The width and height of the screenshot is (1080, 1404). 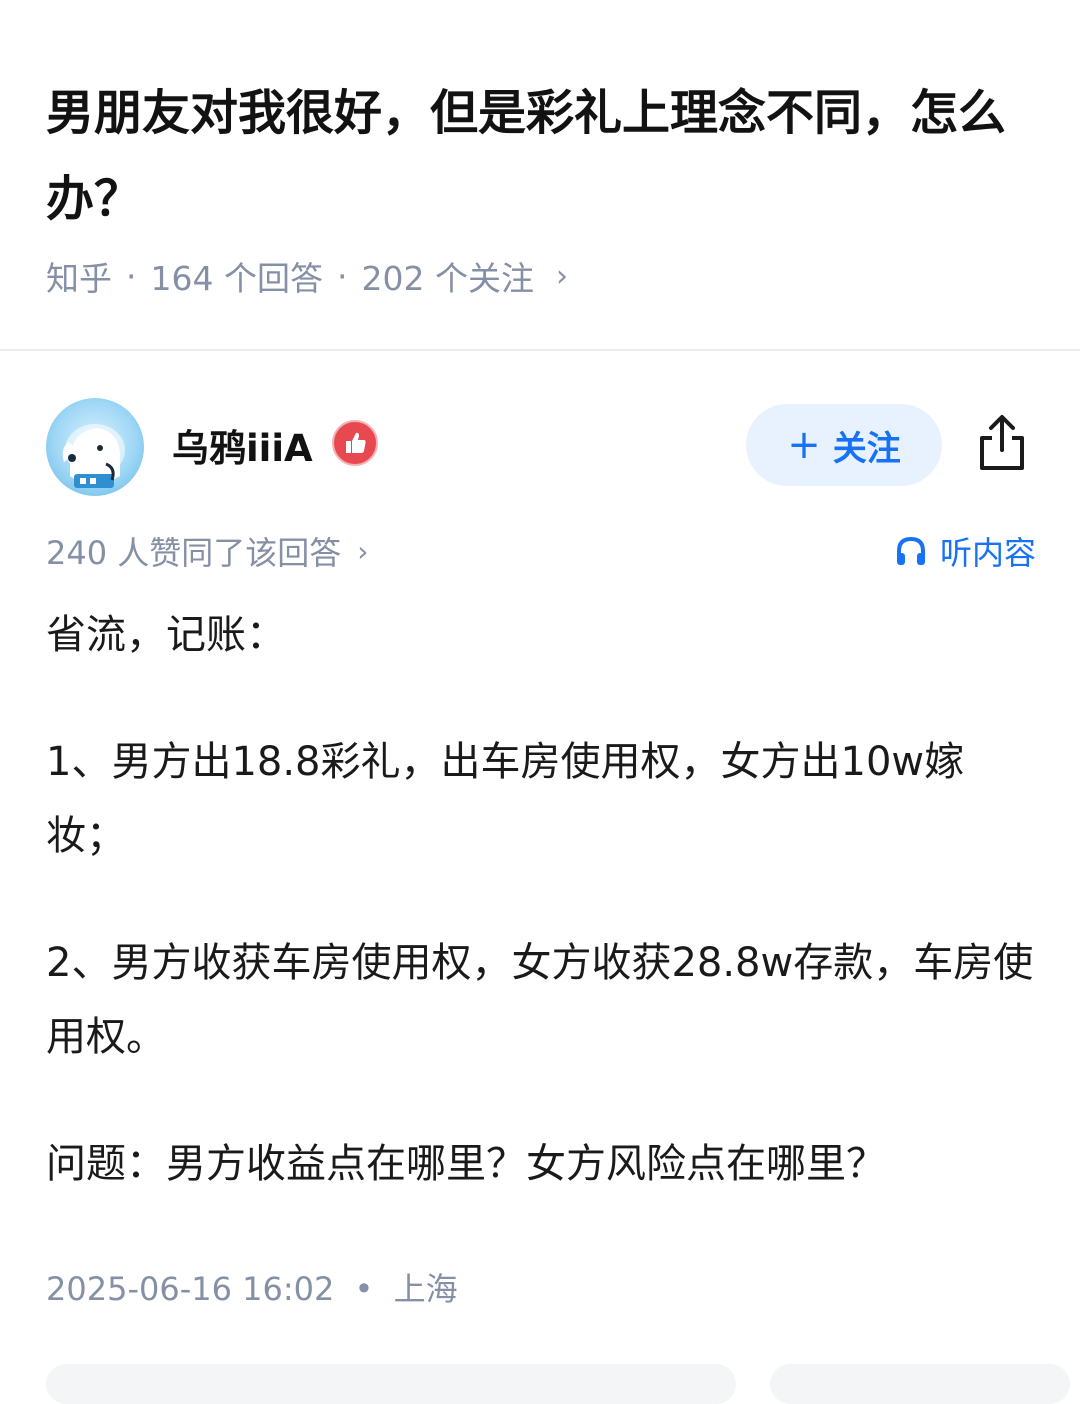 What do you see at coordinates (541, 447) in the screenshot?
I see `author-row: 乌鸦iiiA + 关注` at bounding box center [541, 447].